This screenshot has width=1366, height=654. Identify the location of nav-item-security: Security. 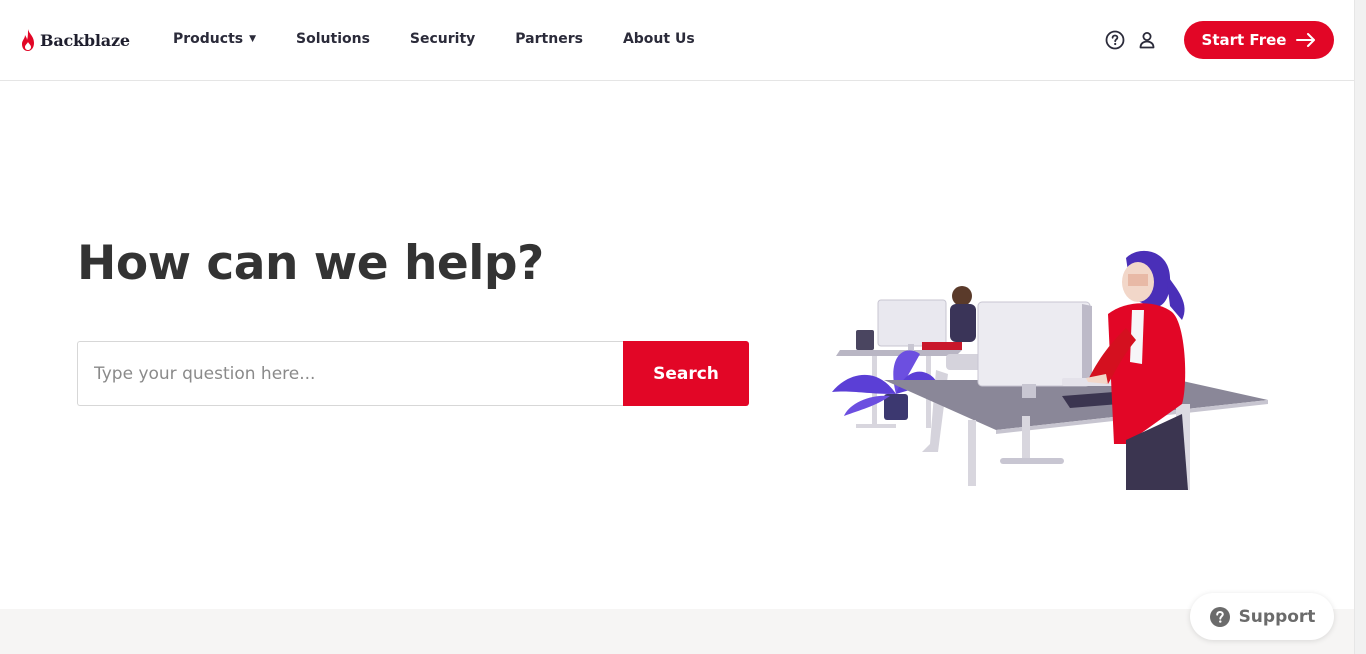
(442, 39).